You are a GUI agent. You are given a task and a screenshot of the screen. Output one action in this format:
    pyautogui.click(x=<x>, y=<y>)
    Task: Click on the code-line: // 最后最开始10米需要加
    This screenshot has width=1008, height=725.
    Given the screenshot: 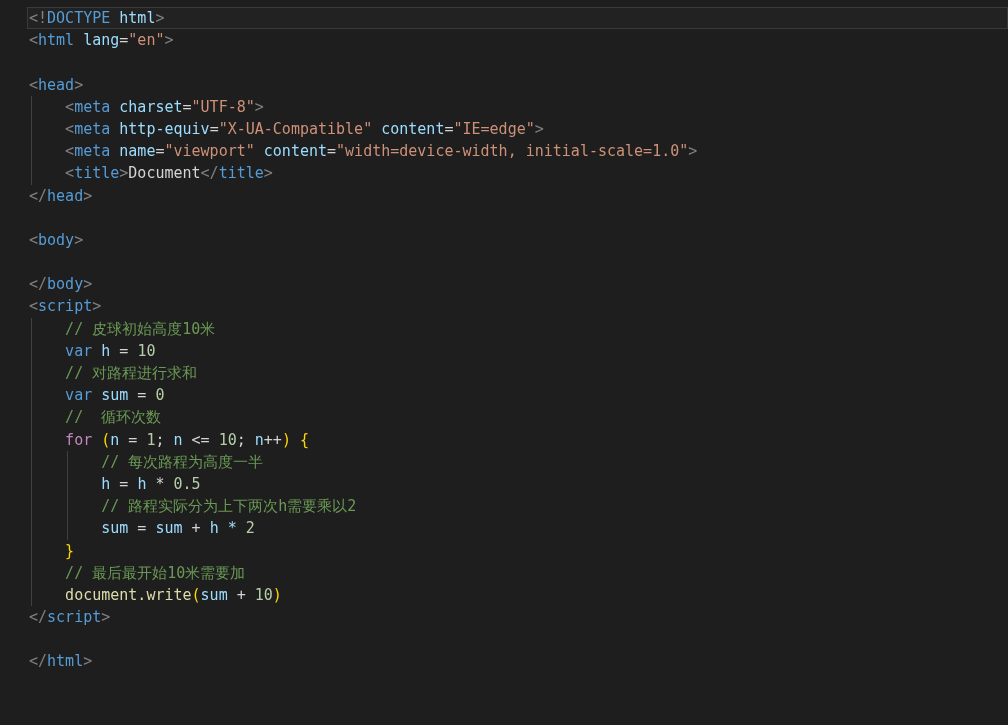 What is the action you would take?
    pyautogui.click(x=155, y=572)
    